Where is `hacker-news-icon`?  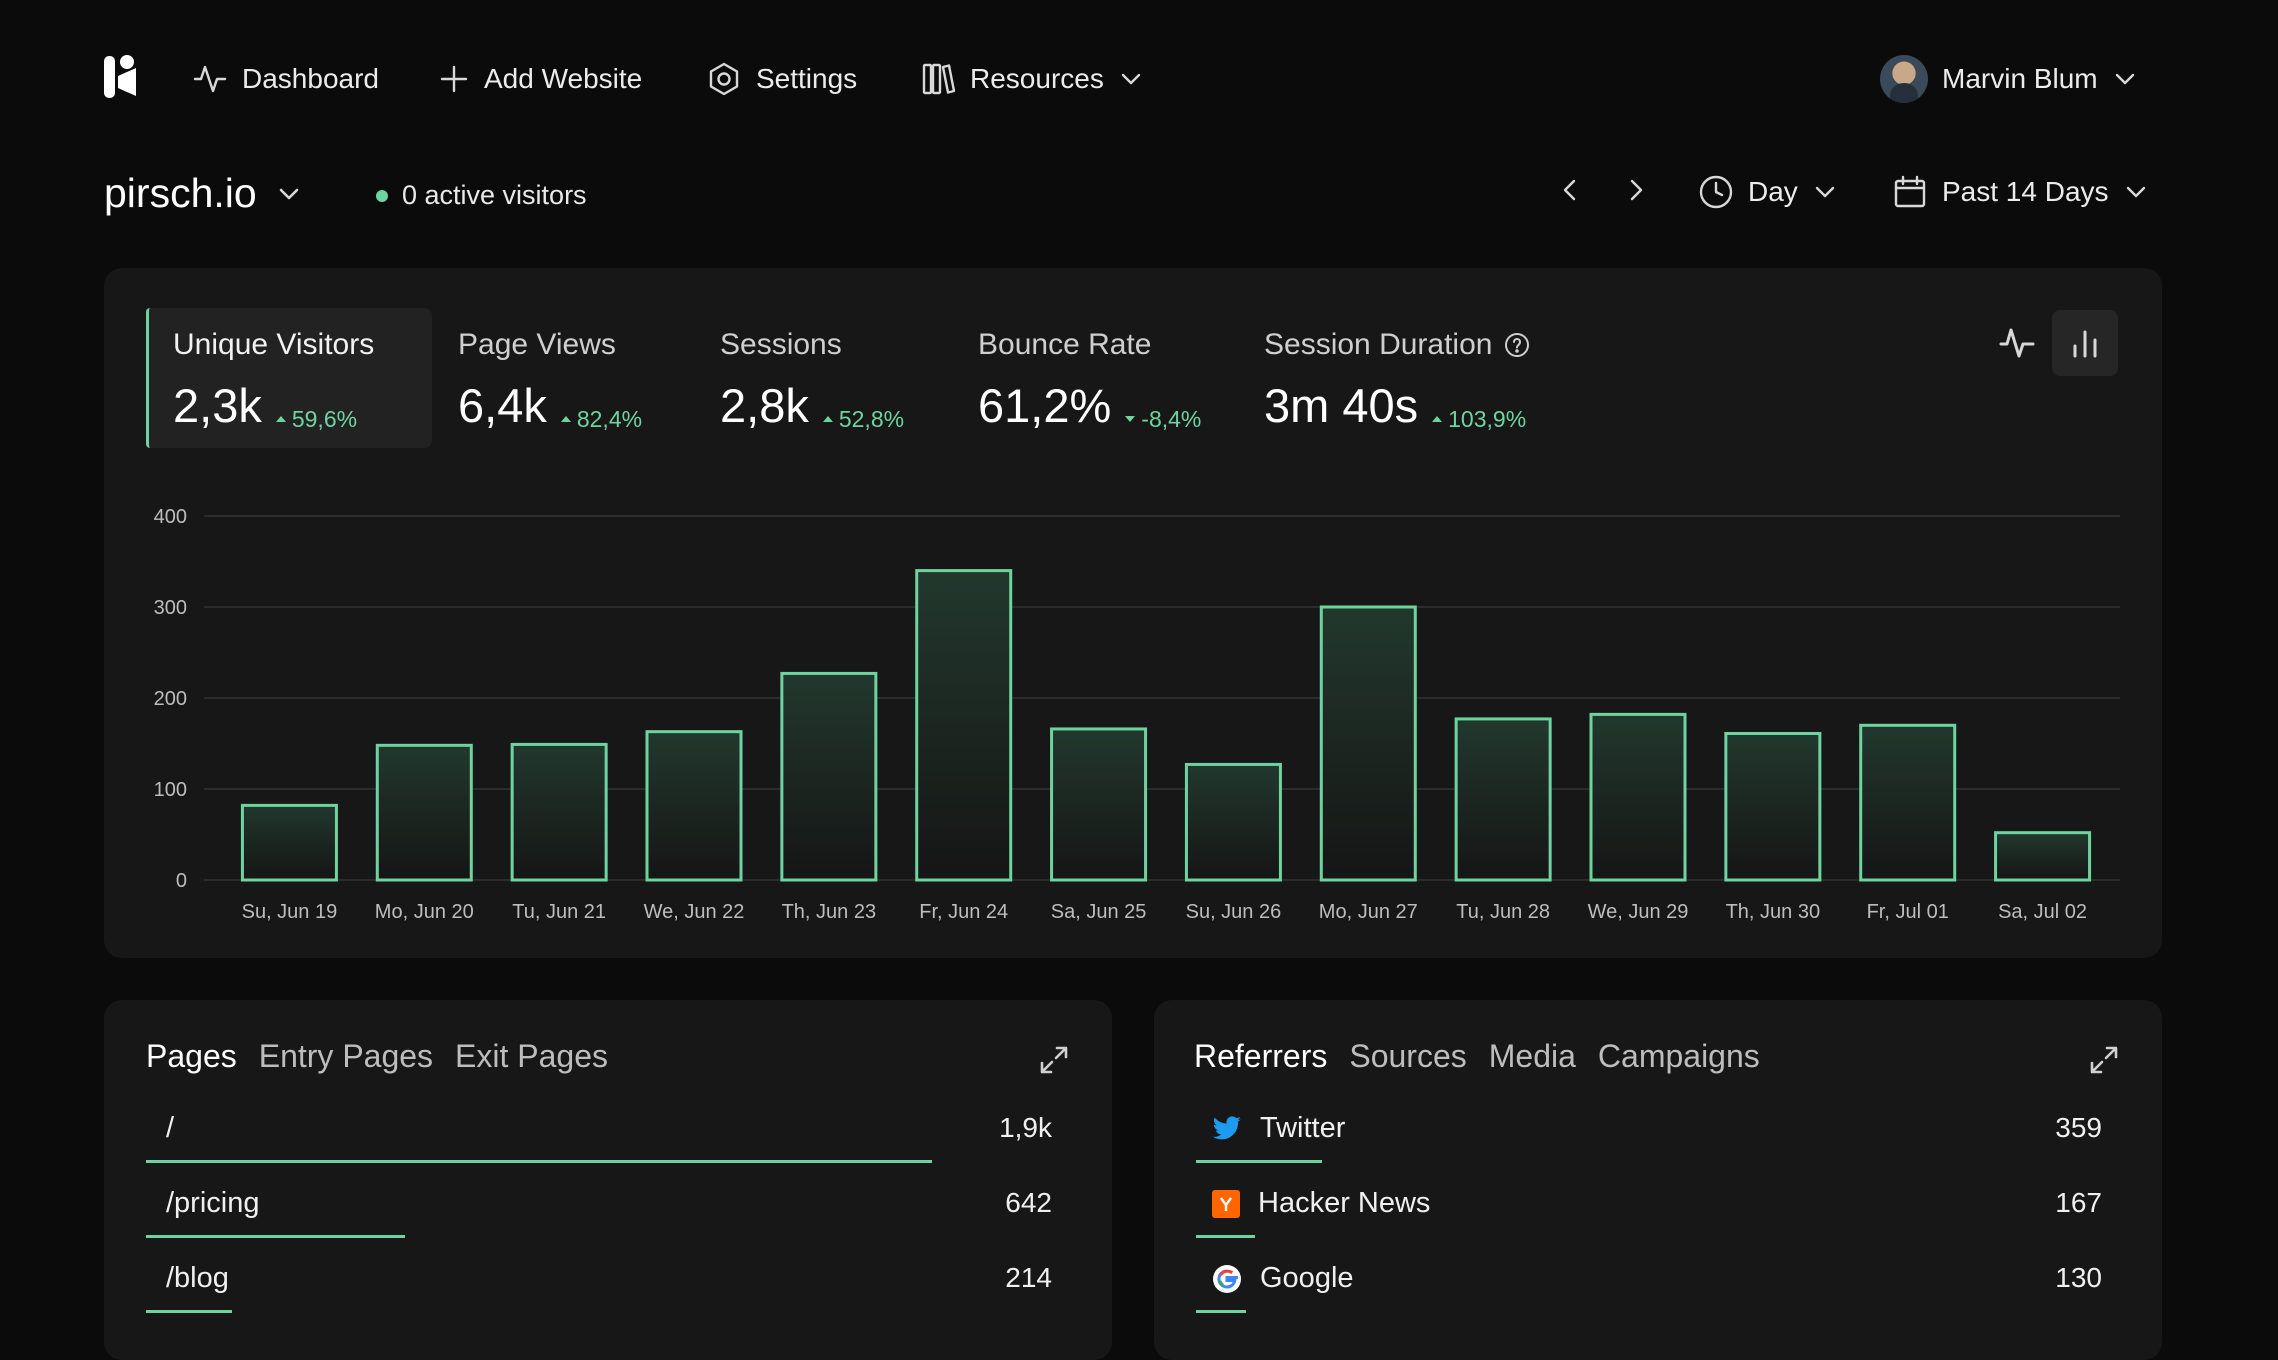
hacker-news-icon is located at coordinates (1226, 1203).